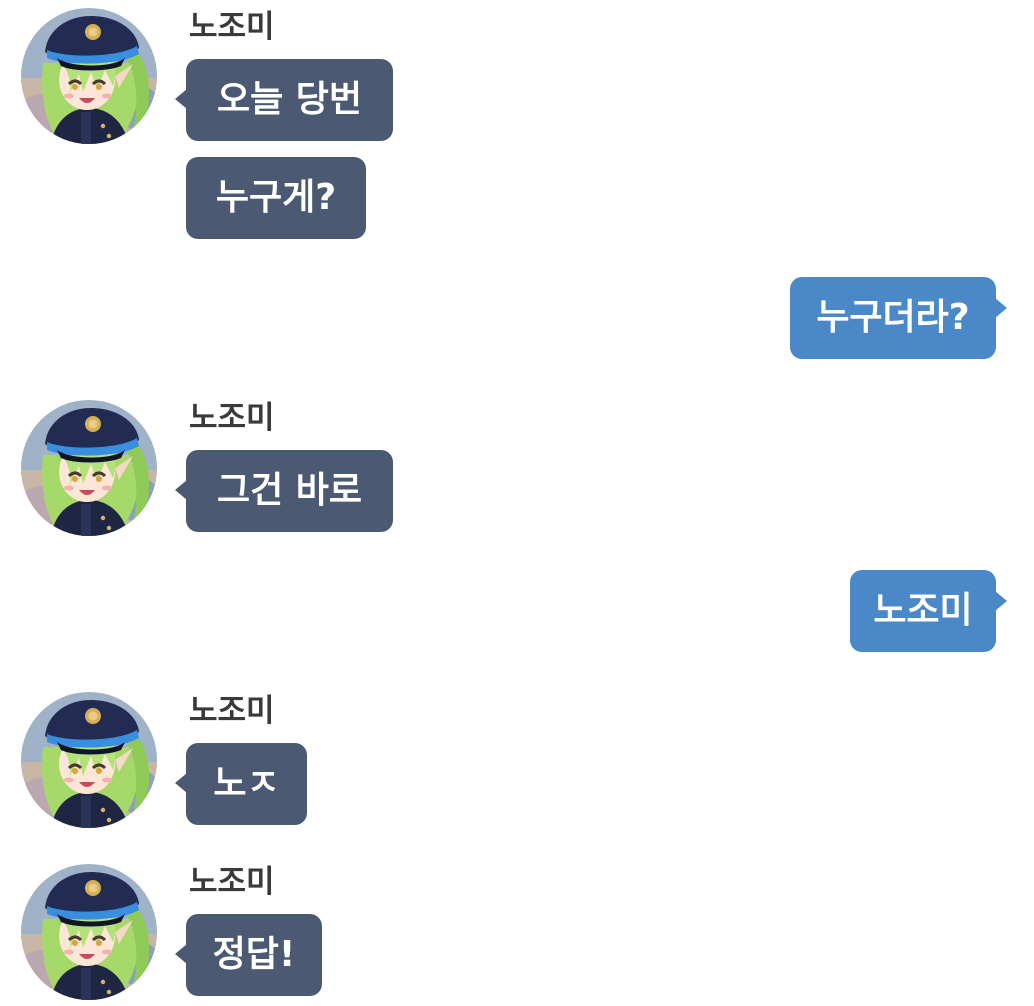 This screenshot has width=1034, height=1006. I want to click on message-text: 누구게?, so click(276, 197).